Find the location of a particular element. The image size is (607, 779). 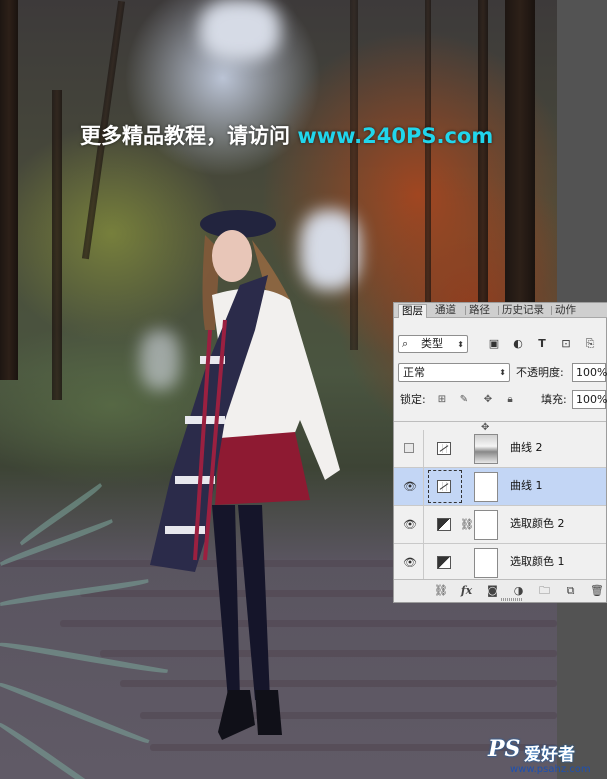

lock-pixels-brush-icon: ✎ is located at coordinates (464, 400).